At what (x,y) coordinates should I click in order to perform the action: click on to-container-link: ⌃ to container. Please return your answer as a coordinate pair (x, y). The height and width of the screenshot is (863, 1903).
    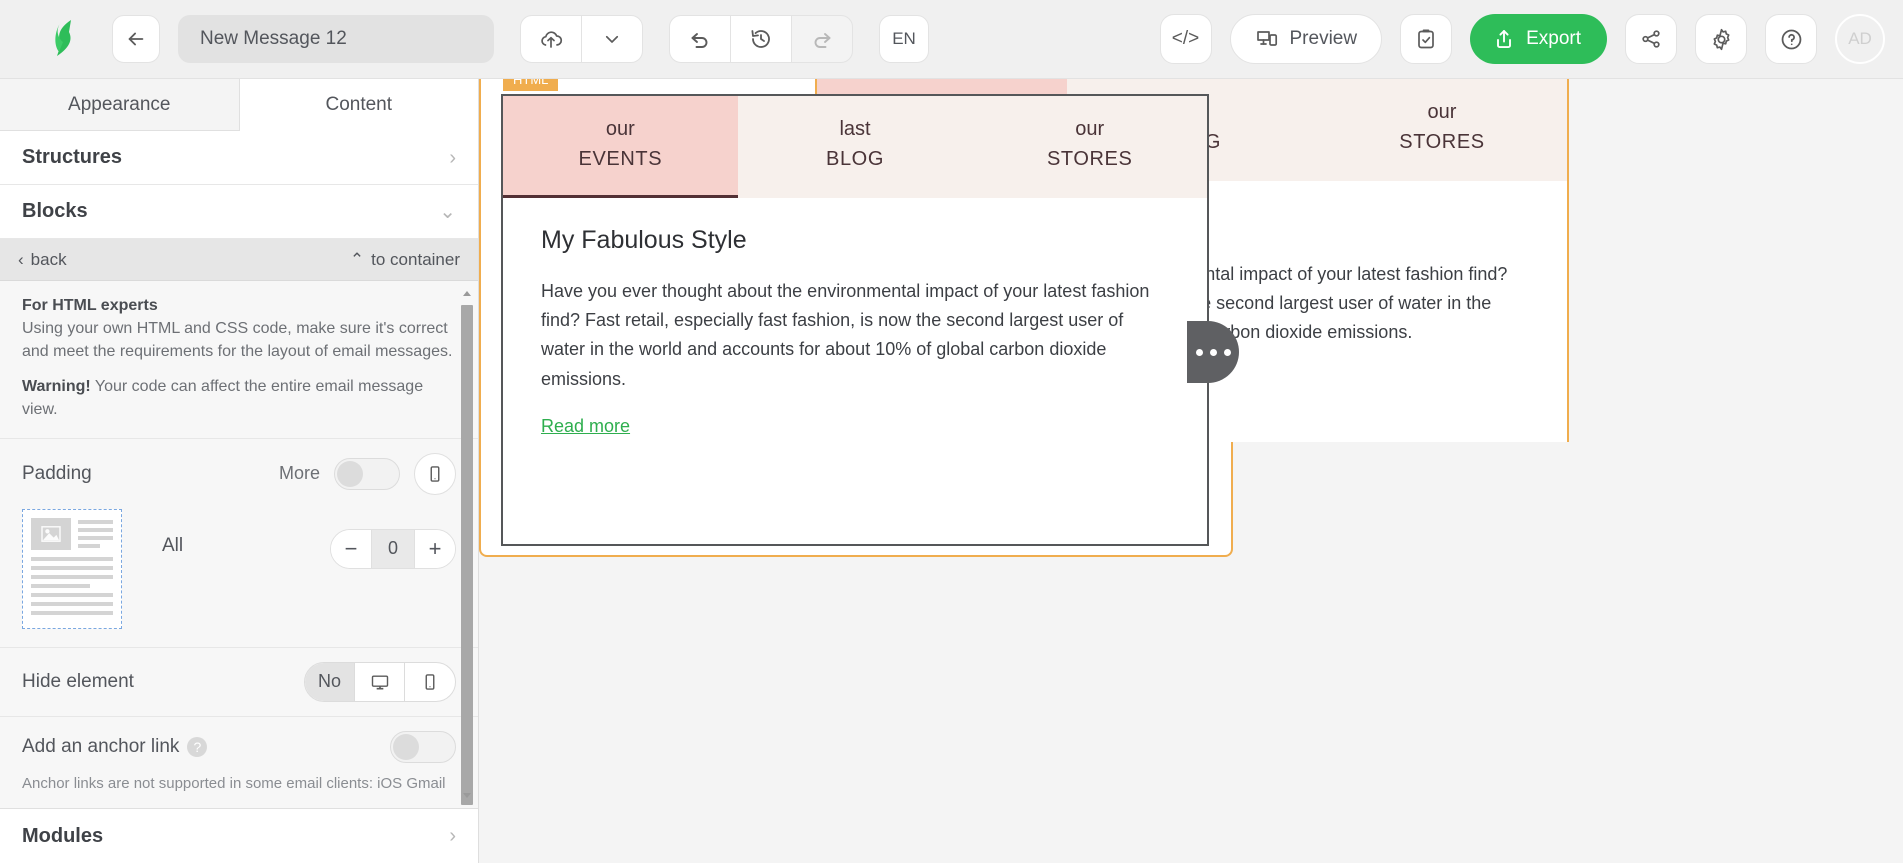
    Looking at the image, I should click on (405, 260).